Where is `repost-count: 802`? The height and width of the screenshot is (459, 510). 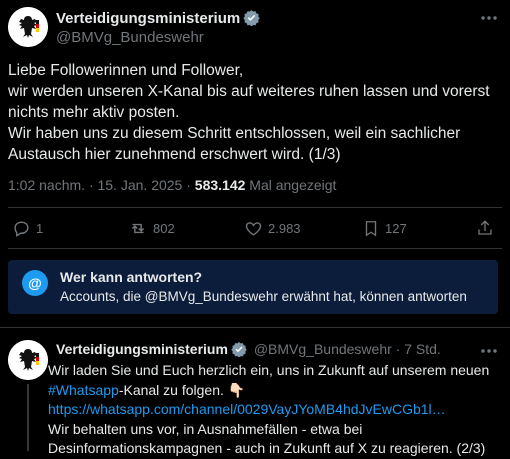 repost-count: 802 is located at coordinates (164, 228).